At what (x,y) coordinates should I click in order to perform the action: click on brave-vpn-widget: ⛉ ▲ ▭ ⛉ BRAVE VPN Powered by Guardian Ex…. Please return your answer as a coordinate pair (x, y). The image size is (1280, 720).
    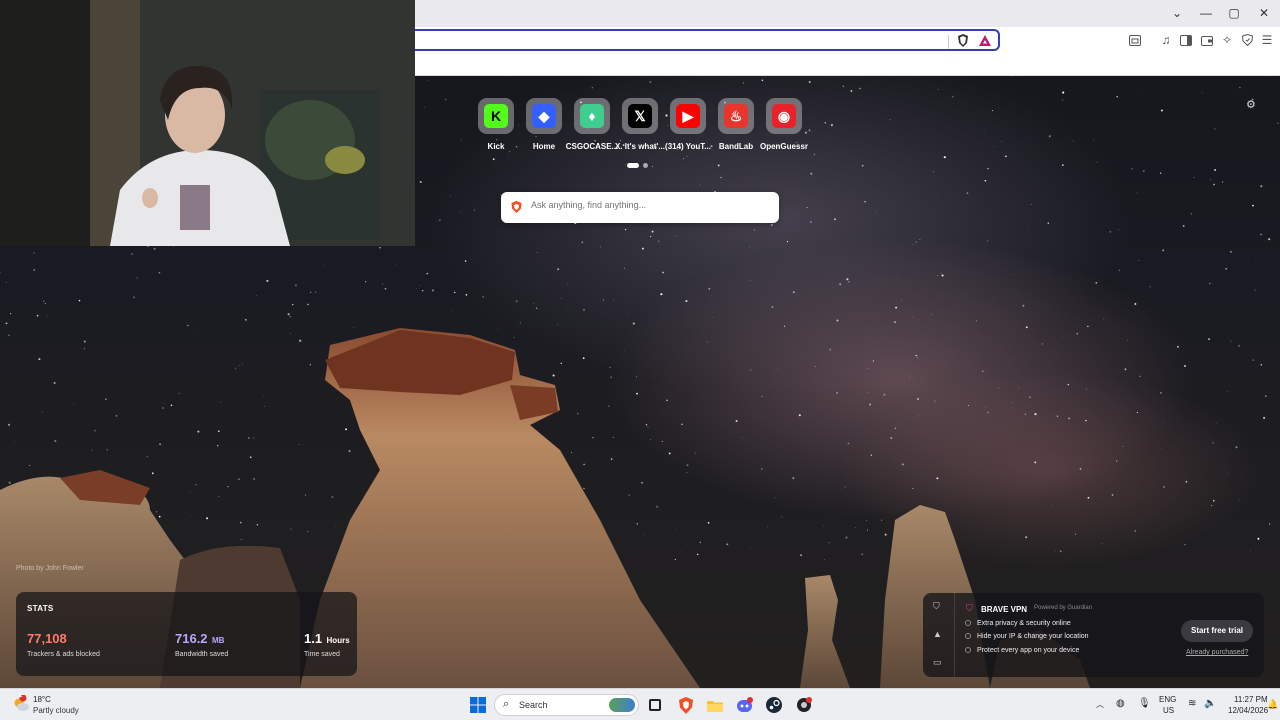
    Looking at the image, I should click on (1093, 635).